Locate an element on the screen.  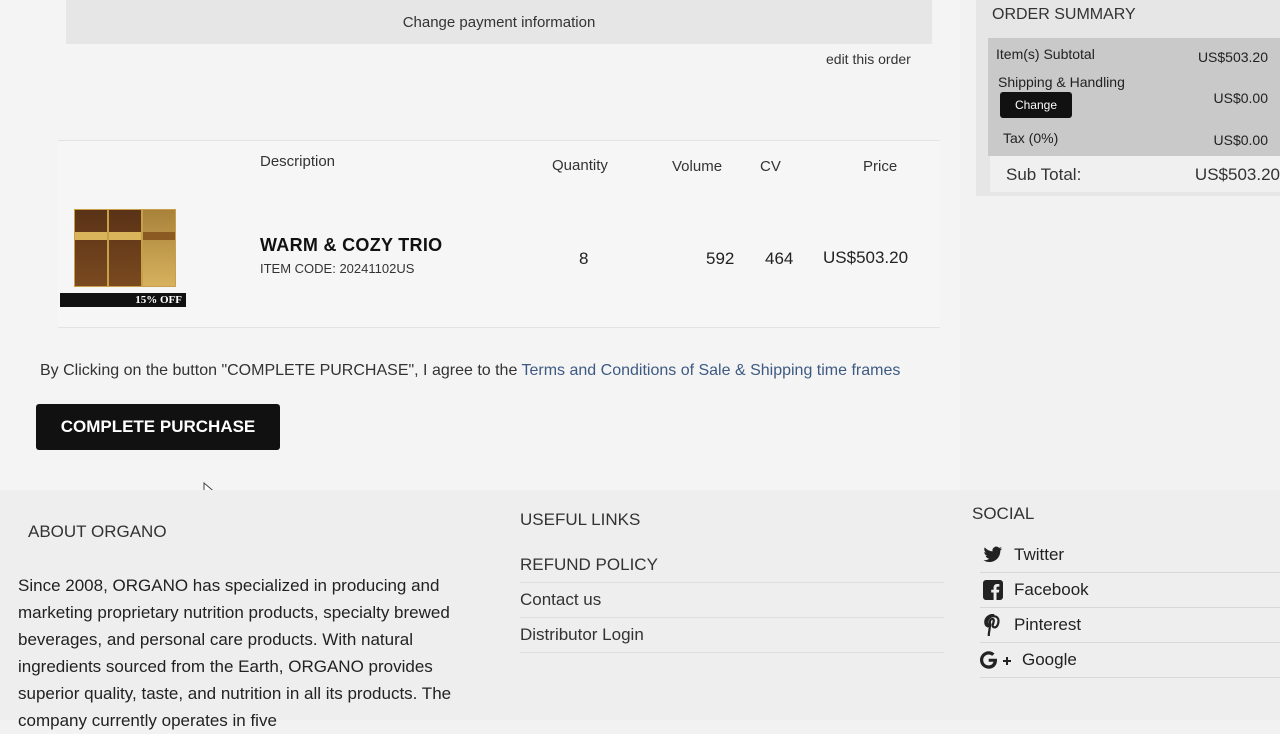
shipping-value: US$0.00 is located at coordinates (1240, 98).